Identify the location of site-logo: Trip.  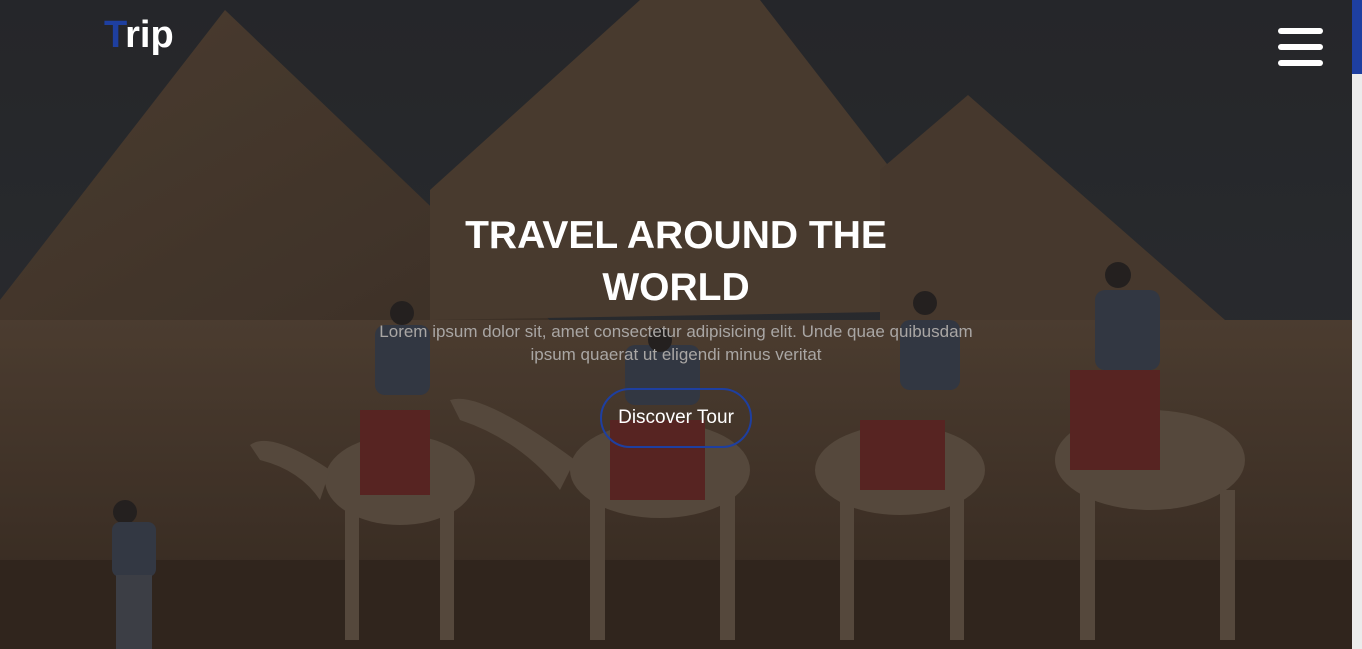
(139, 35).